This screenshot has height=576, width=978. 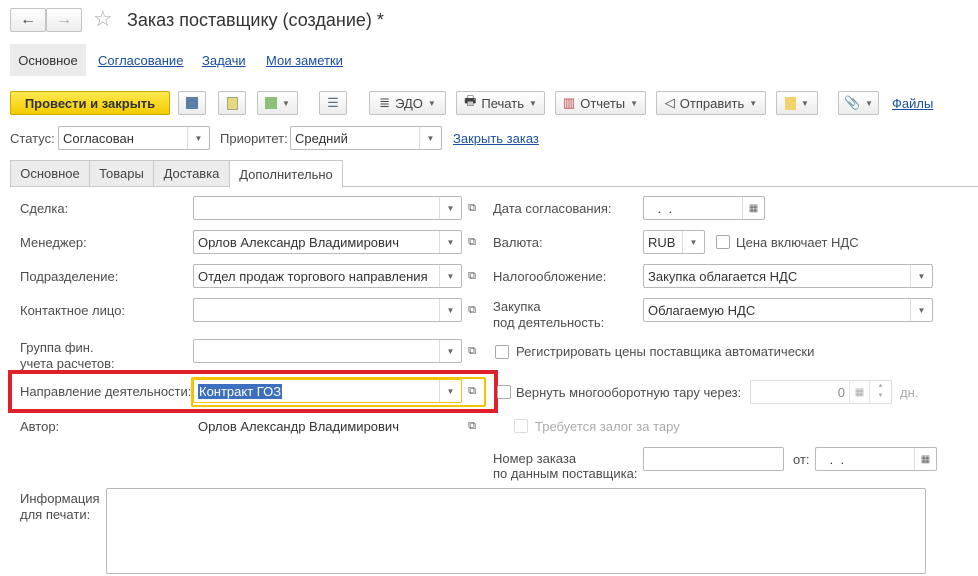 I want to click on tasks-button: ▼, so click(x=797, y=103).